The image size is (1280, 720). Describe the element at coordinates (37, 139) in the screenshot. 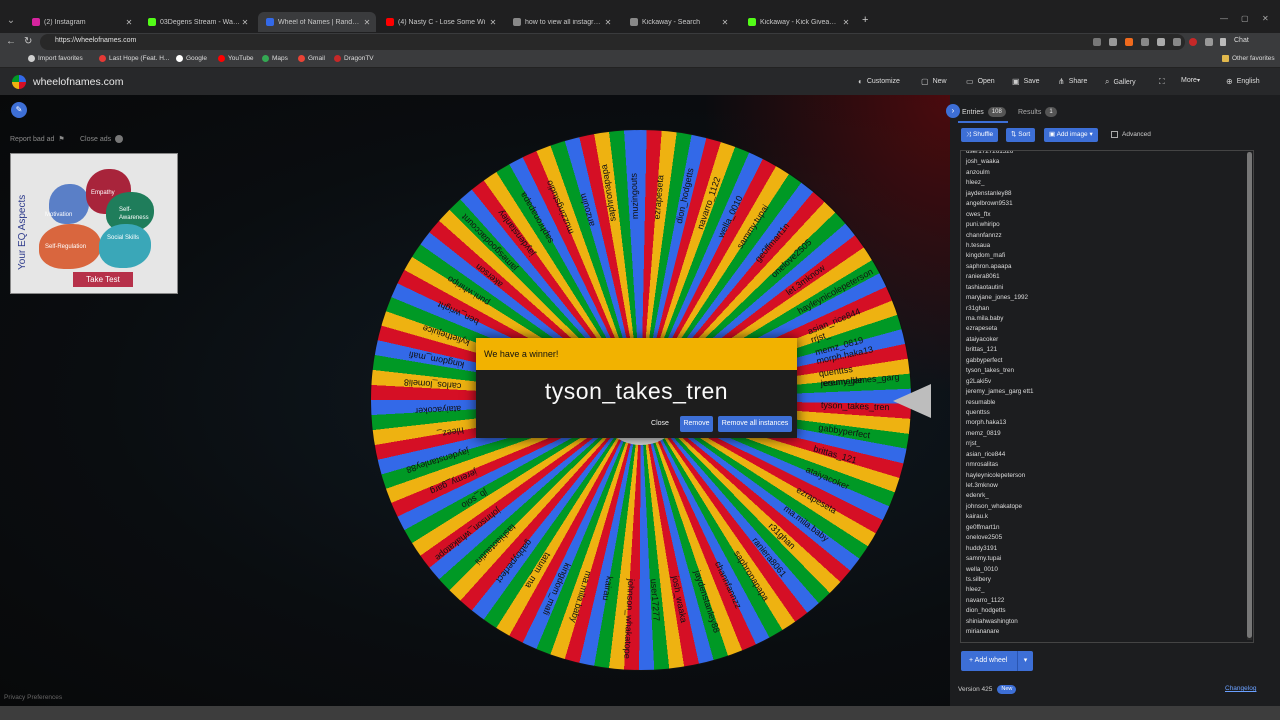

I see `report-bad-ad-link: Report bad ad ⚑` at that location.